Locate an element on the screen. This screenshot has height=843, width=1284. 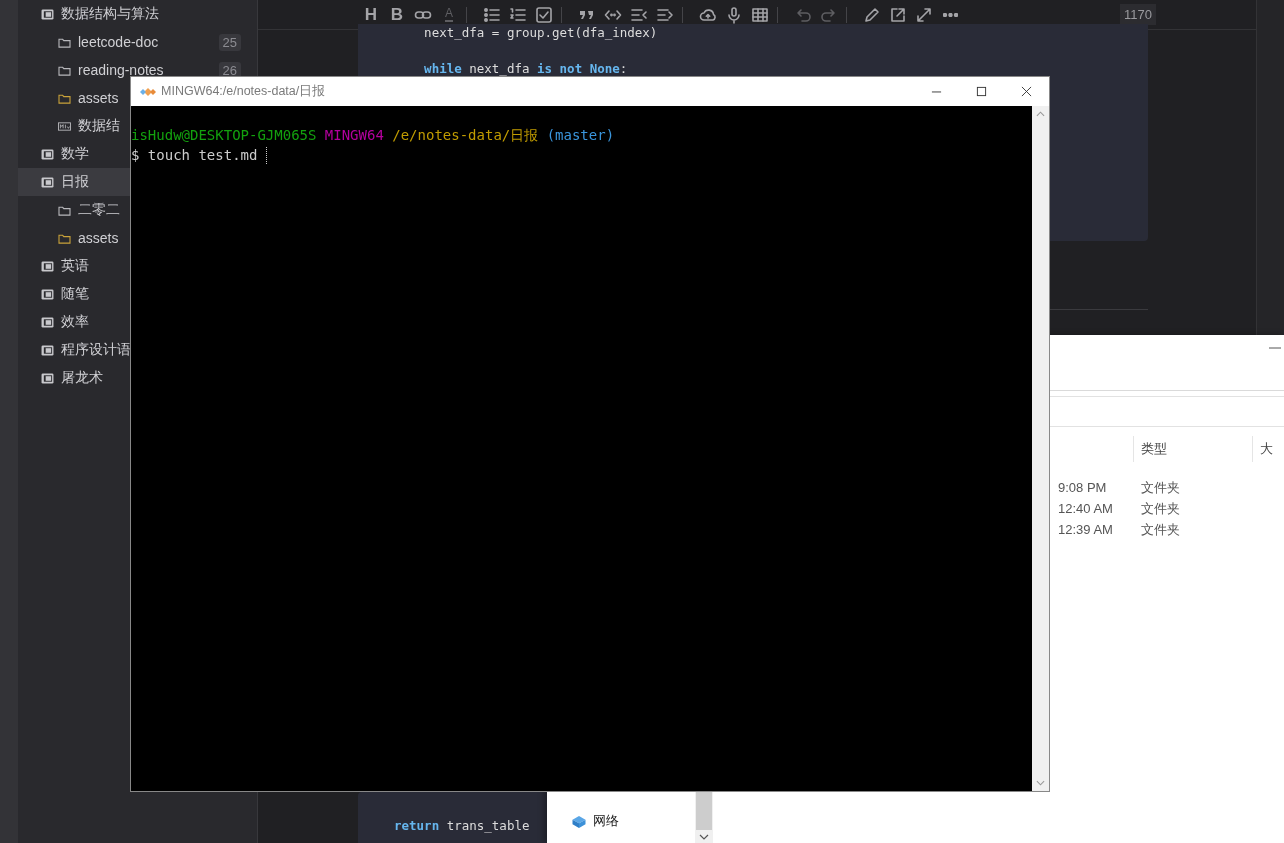
sidebar-item: 数据结构与算法 is located at coordinates (89, 14).